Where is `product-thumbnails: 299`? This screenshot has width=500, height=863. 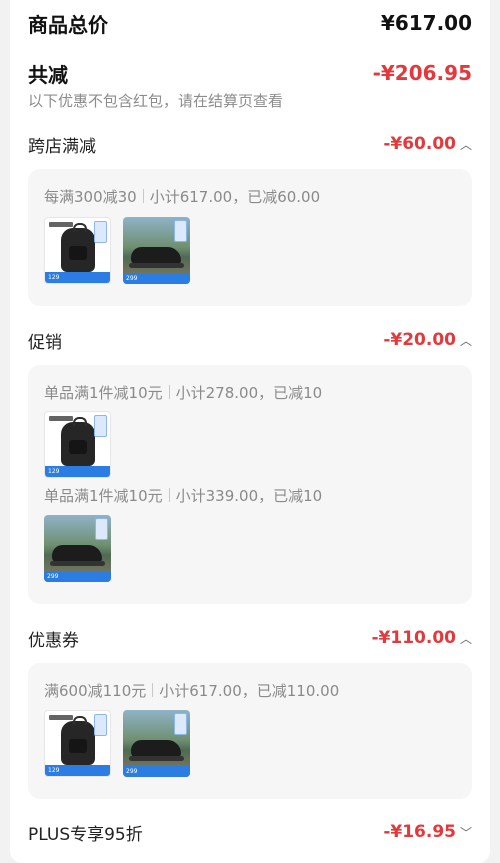 product-thumbnails: 299 is located at coordinates (77, 548).